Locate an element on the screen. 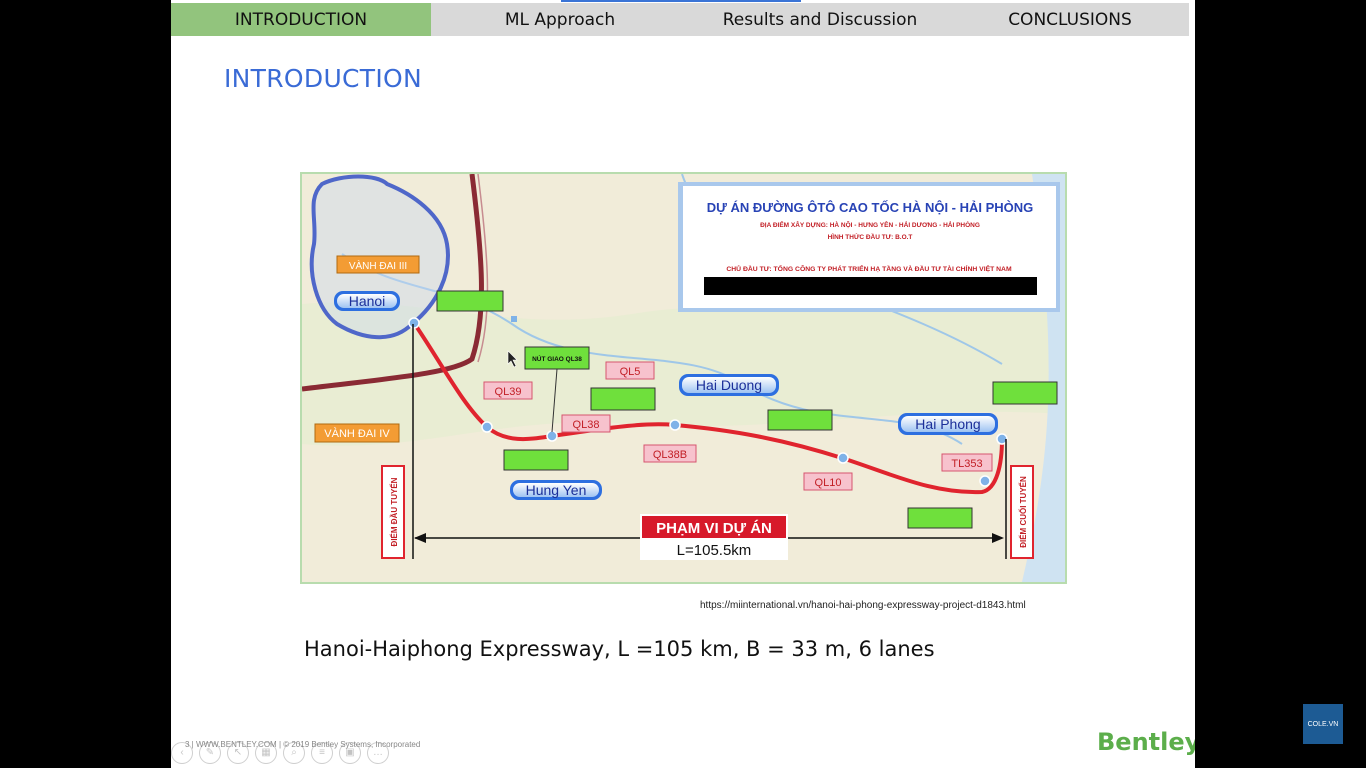  road-ql5: QL5 is located at coordinates (630, 372).